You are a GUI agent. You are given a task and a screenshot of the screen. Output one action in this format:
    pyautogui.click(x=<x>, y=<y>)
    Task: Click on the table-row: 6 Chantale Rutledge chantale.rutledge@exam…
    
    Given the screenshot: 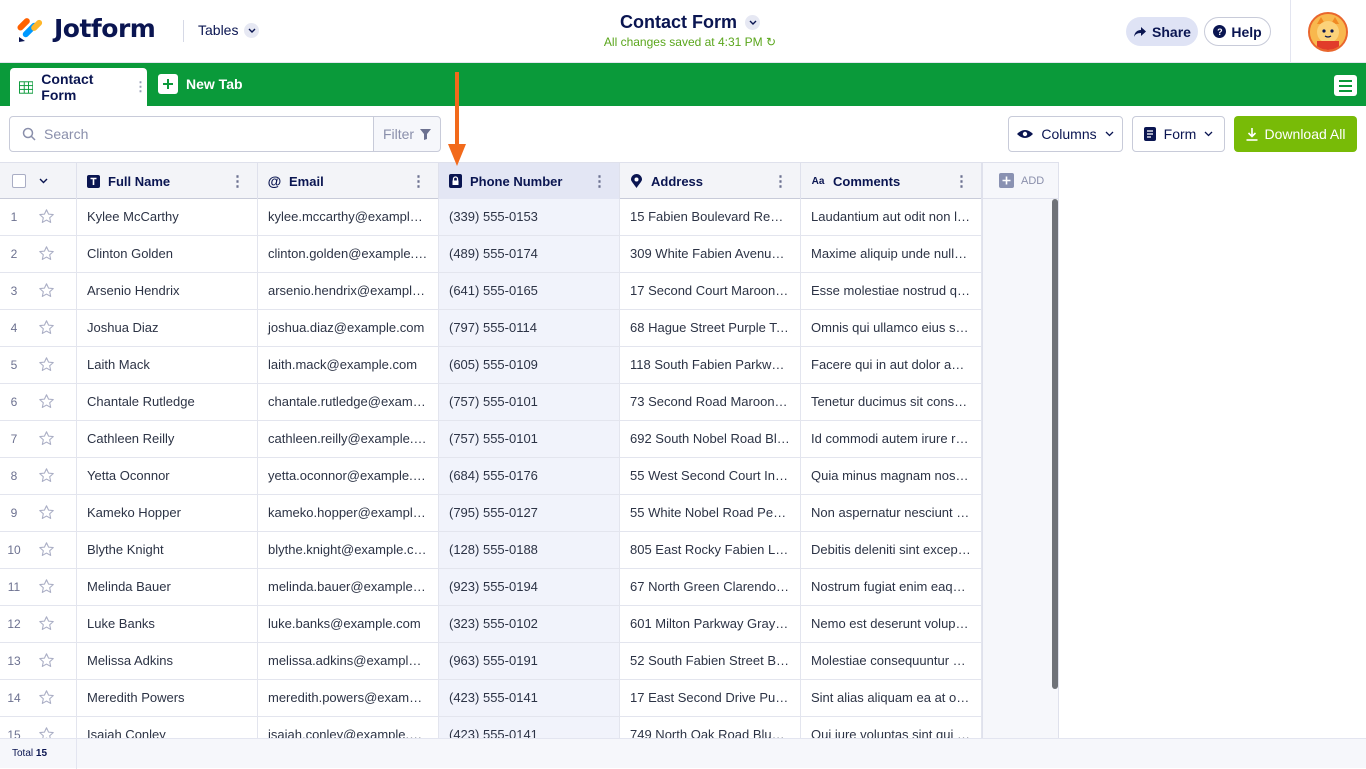 What is the action you would take?
    pyautogui.click(x=491, y=402)
    